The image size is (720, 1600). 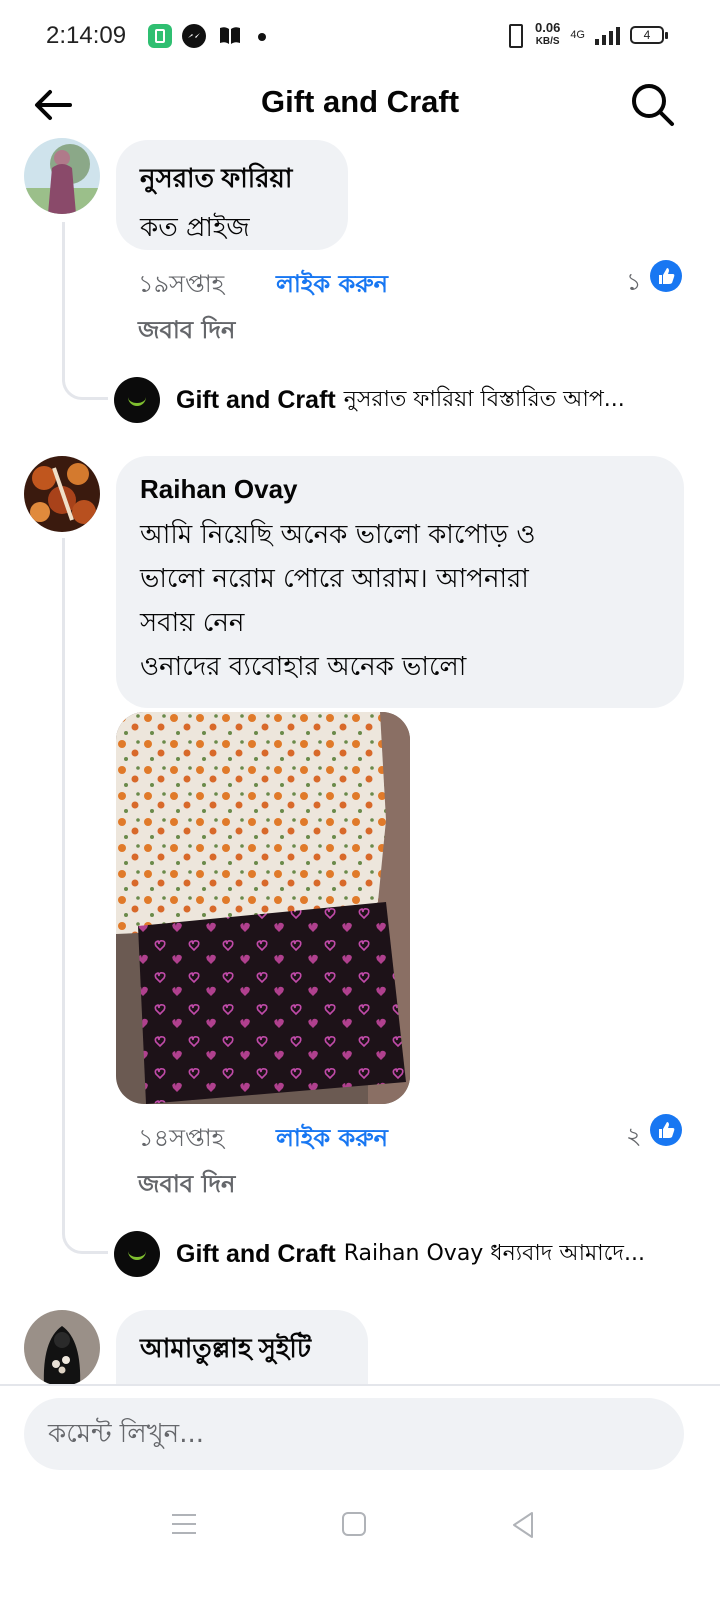 What do you see at coordinates (160, 36) in the screenshot?
I see `app-icon` at bounding box center [160, 36].